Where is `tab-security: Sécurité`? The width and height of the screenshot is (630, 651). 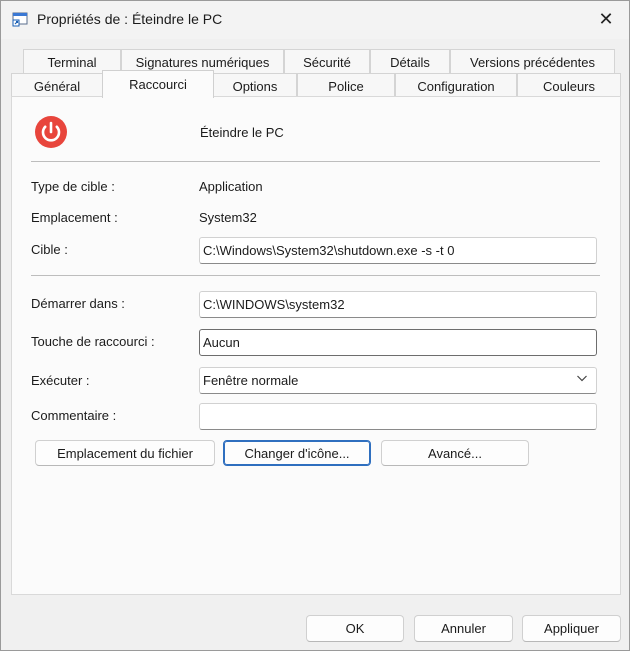 tab-security: Sécurité is located at coordinates (327, 61).